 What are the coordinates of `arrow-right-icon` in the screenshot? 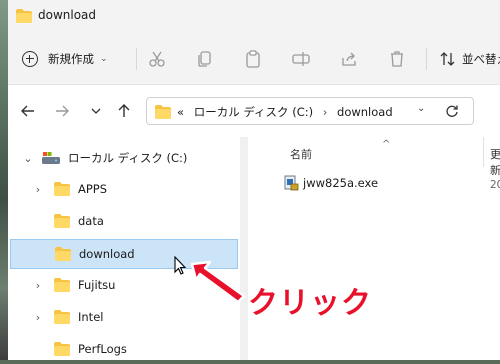 It's located at (62, 111).